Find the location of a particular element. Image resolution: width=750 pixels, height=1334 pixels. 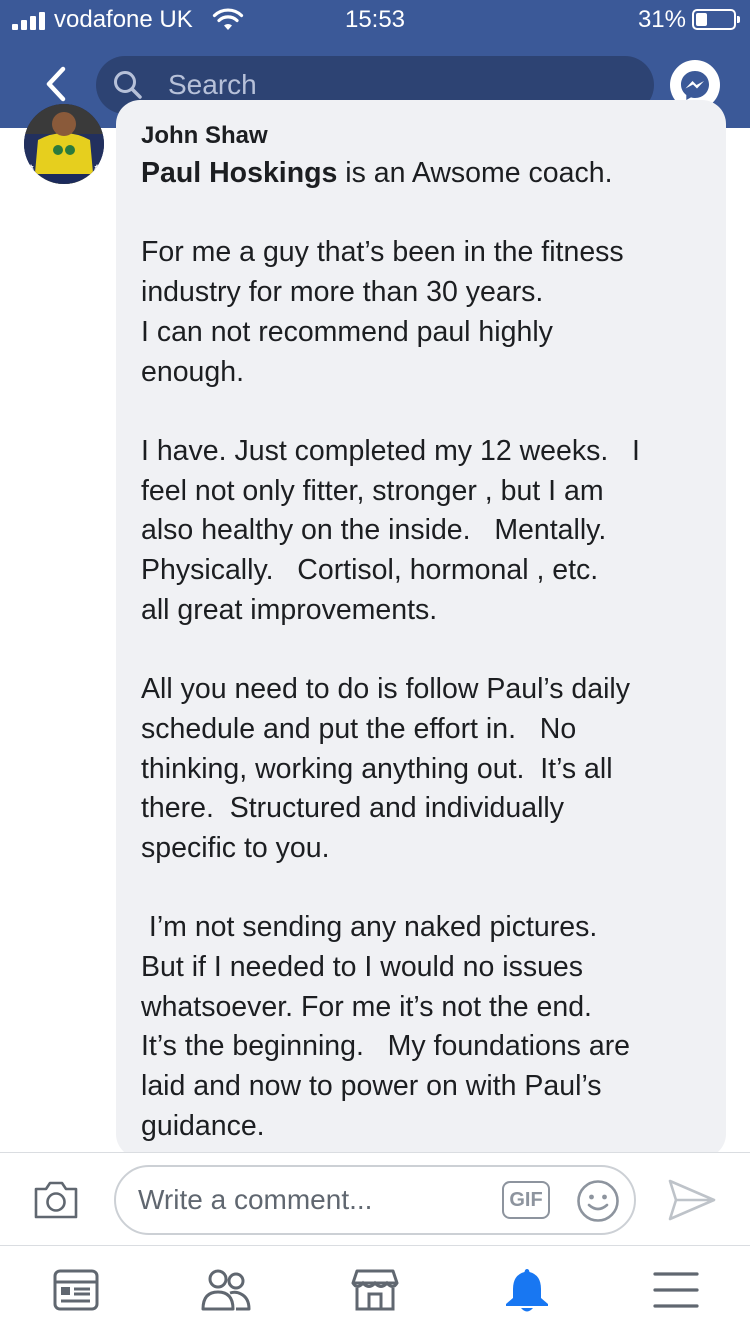

comment-line: thinking, working anything out. It’s all is located at coordinates (377, 768).